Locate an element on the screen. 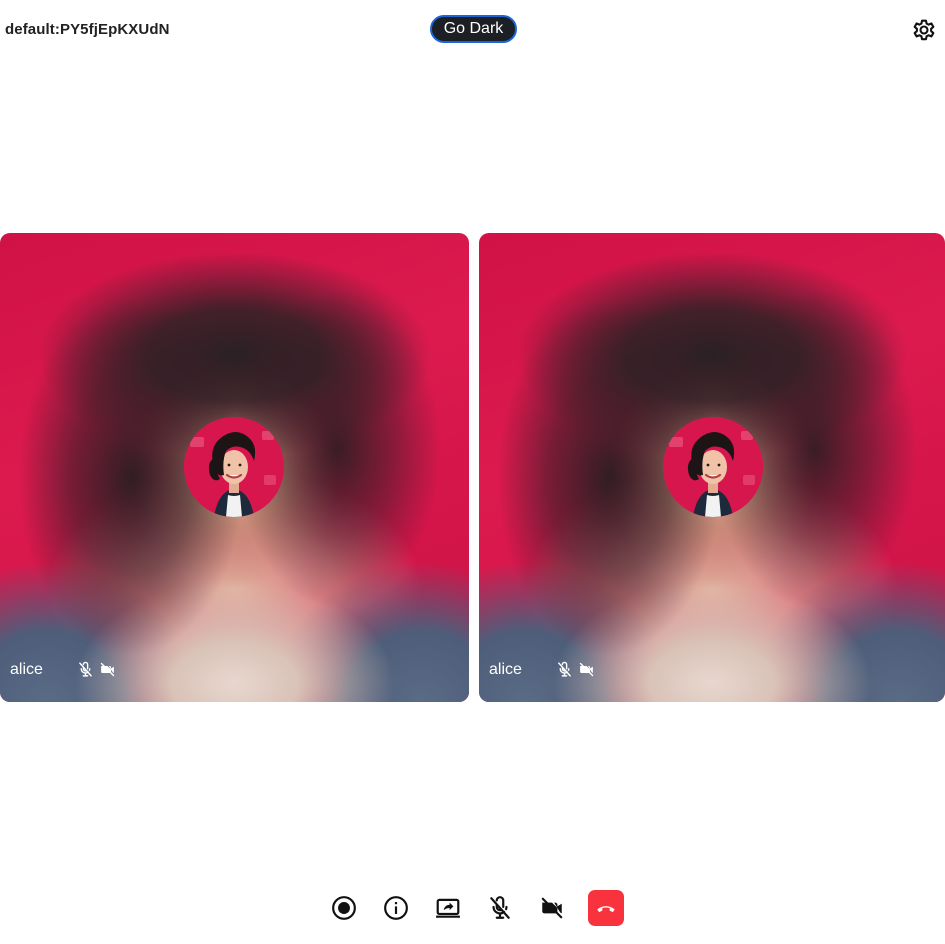 This screenshot has width=945, height=944. phone-hangup-icon is located at coordinates (606, 908).